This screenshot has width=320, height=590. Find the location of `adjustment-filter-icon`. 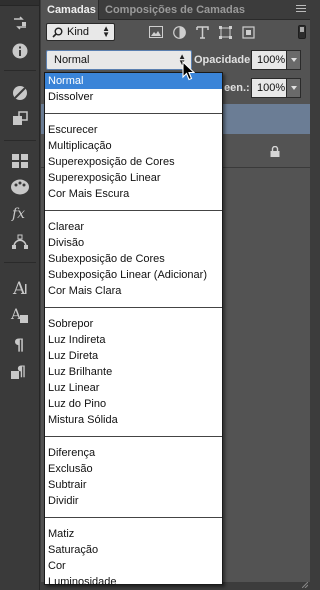

adjustment-filter-icon is located at coordinates (179, 32).